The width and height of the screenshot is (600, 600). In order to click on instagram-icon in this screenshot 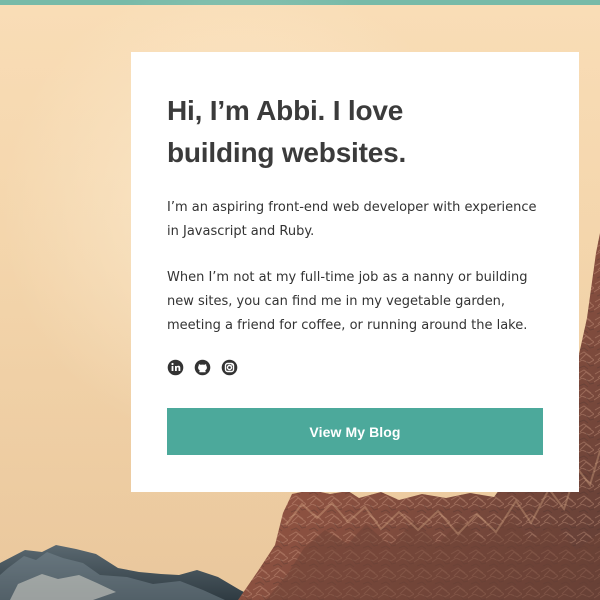, I will do `click(229, 367)`.